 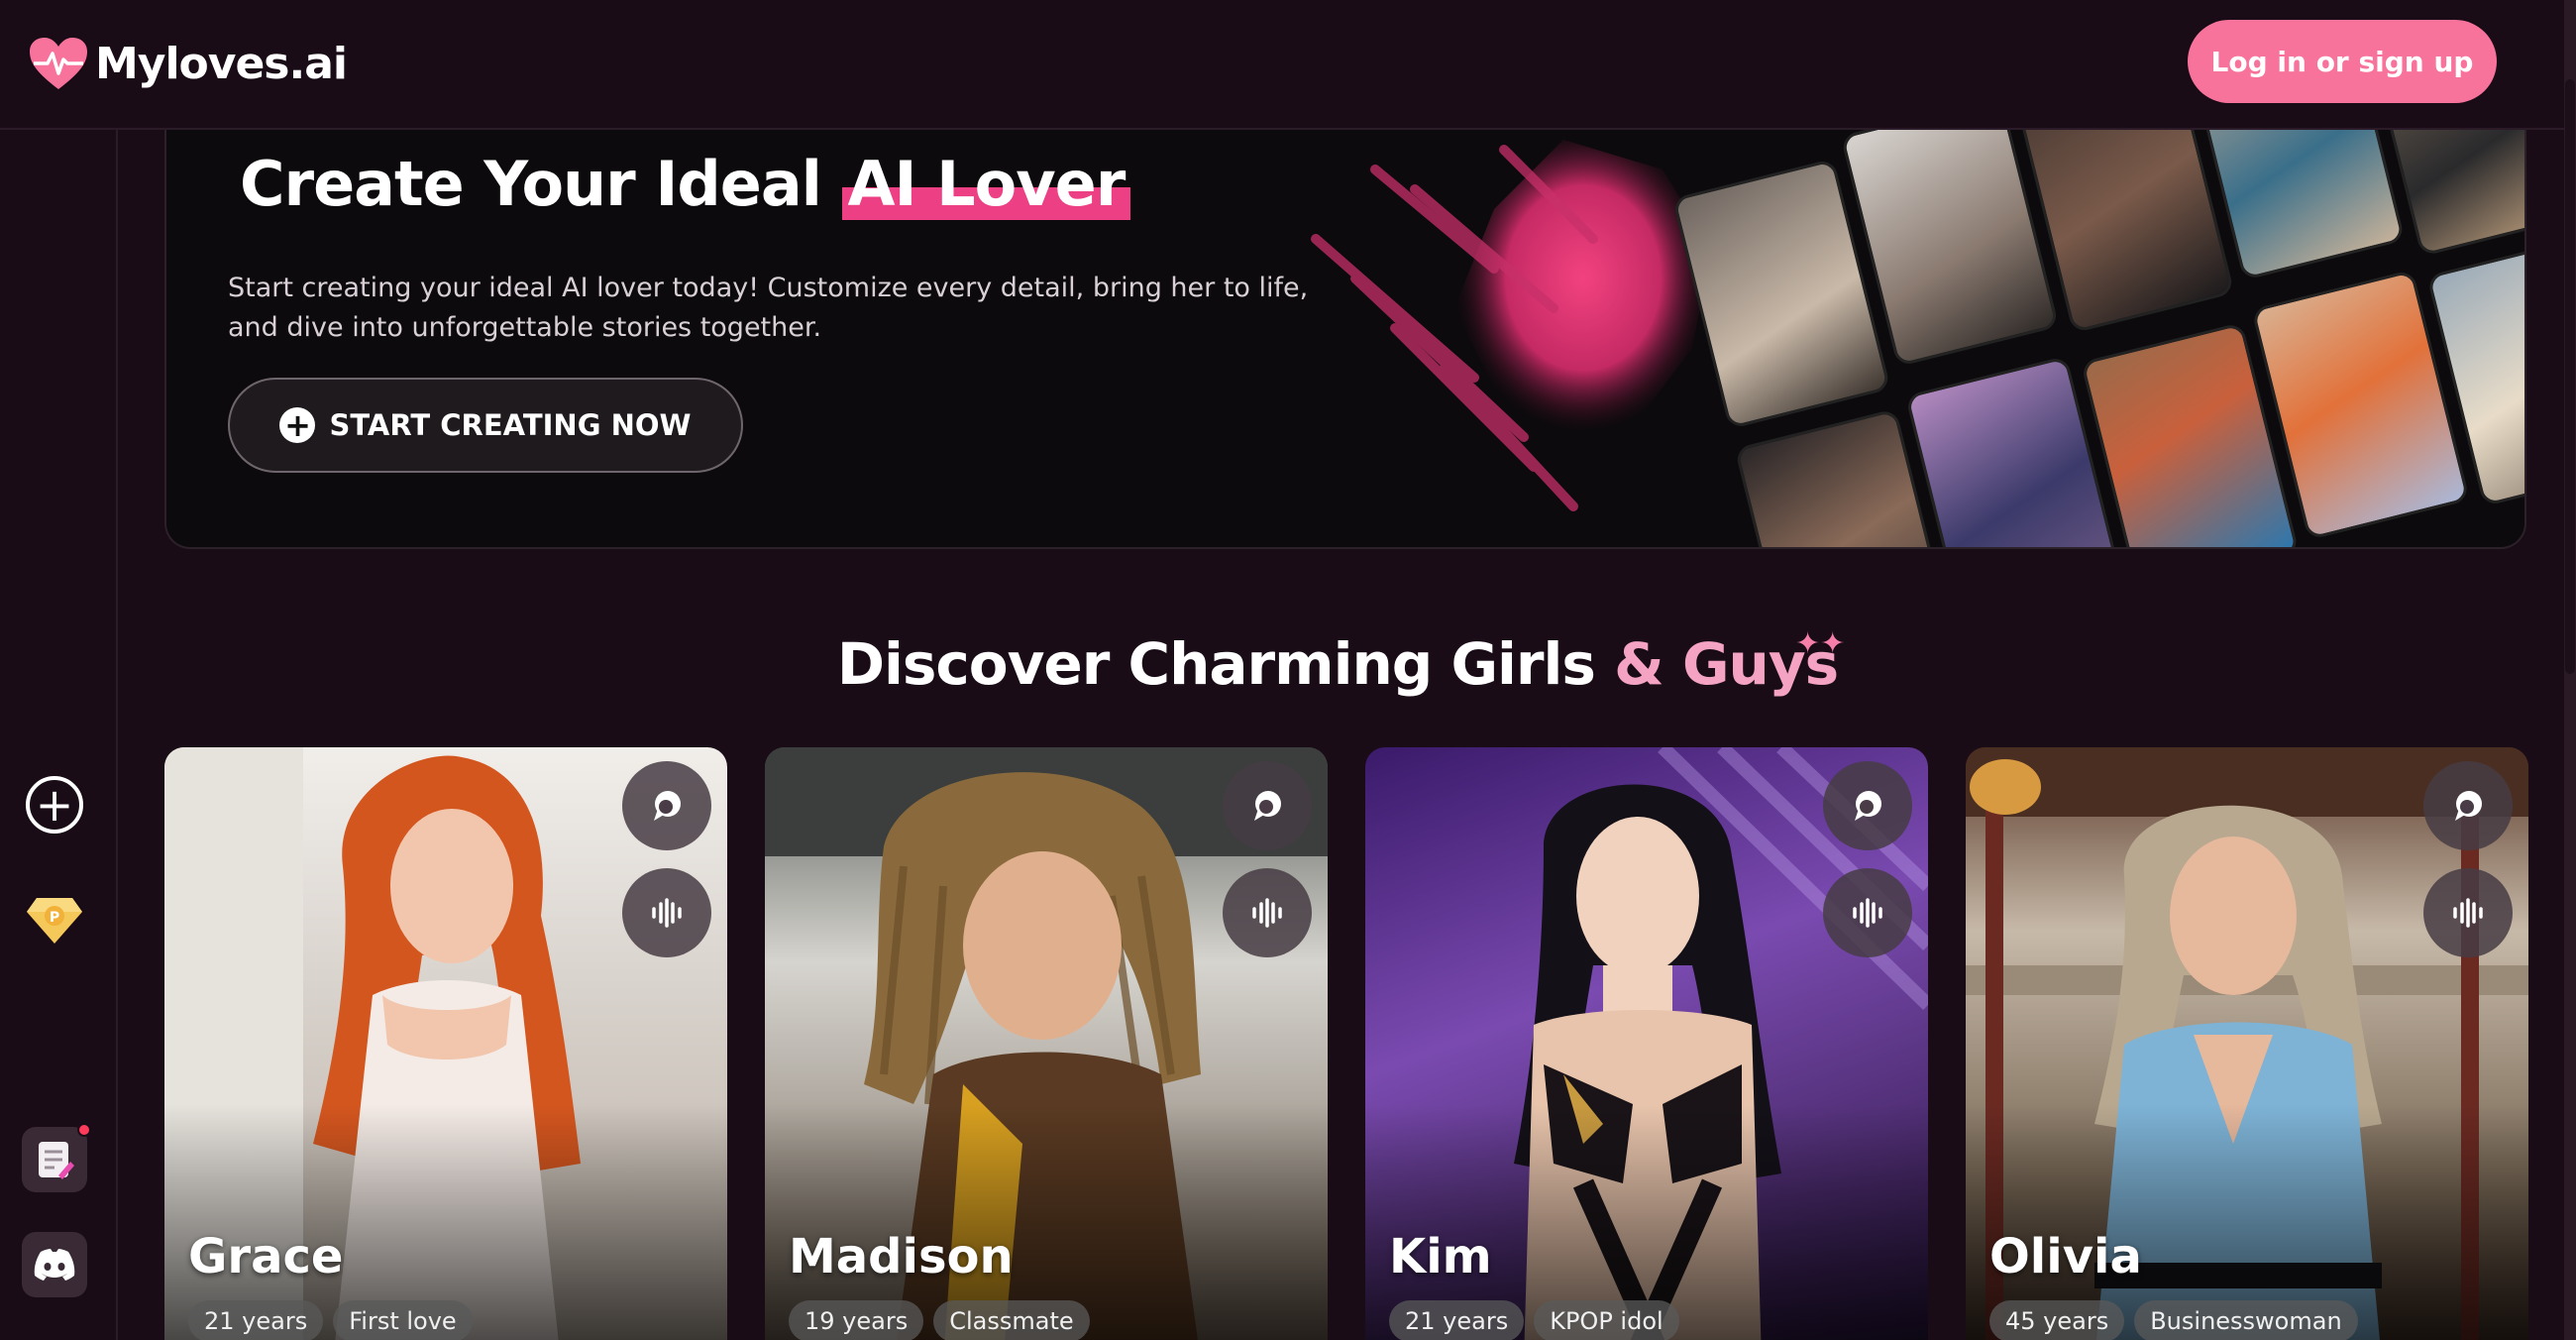 What do you see at coordinates (856, 1320) in the screenshot?
I see `age-tag: 19 years` at bounding box center [856, 1320].